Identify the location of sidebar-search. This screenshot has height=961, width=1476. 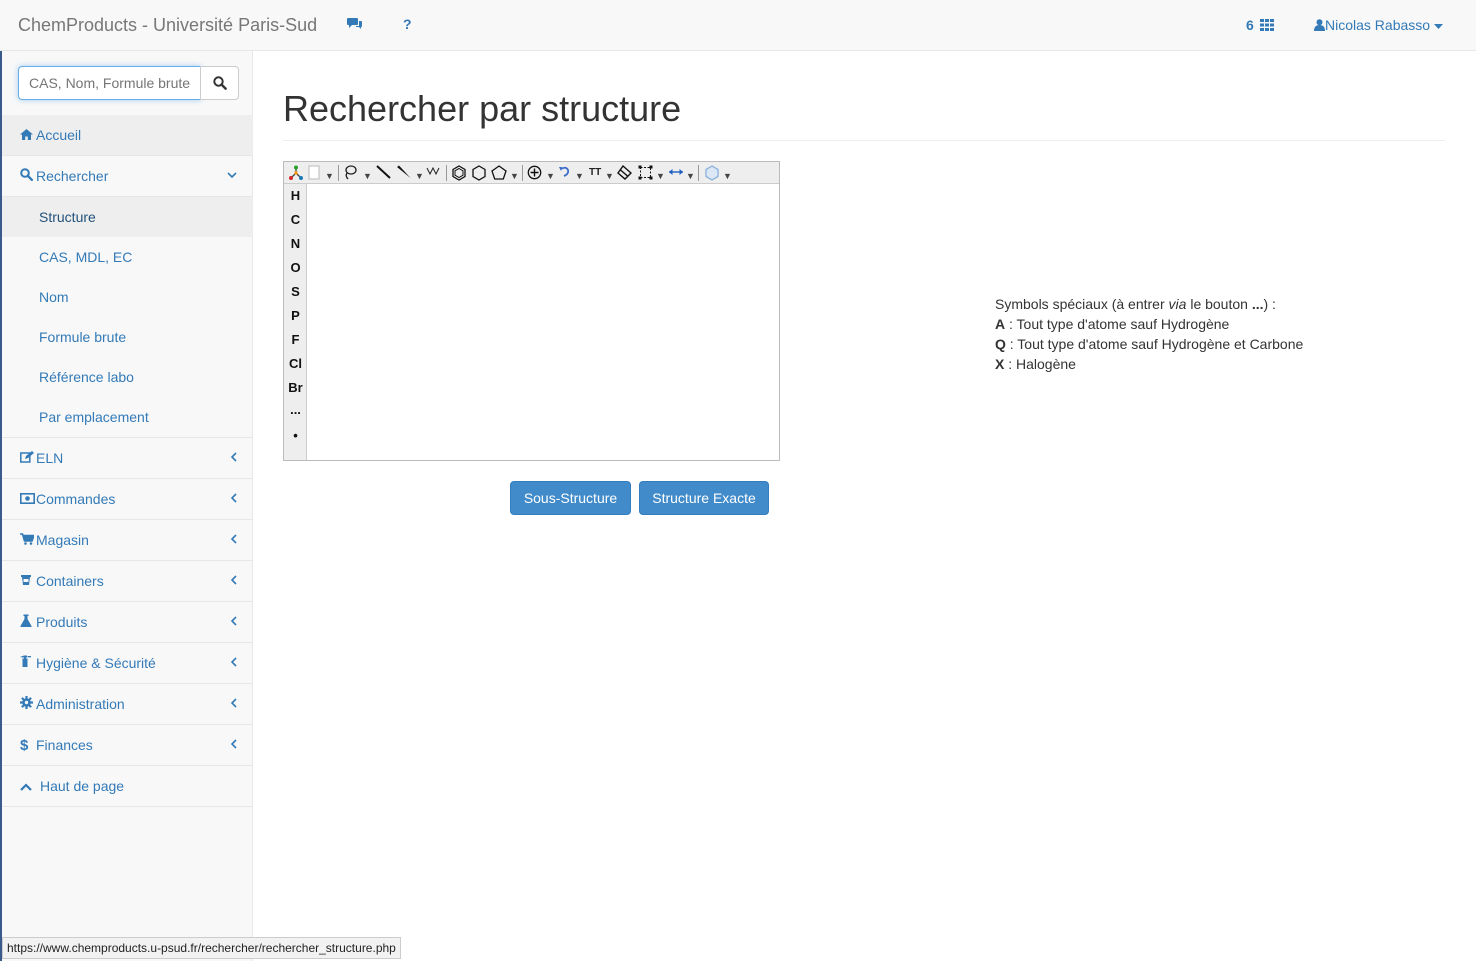
(128, 83).